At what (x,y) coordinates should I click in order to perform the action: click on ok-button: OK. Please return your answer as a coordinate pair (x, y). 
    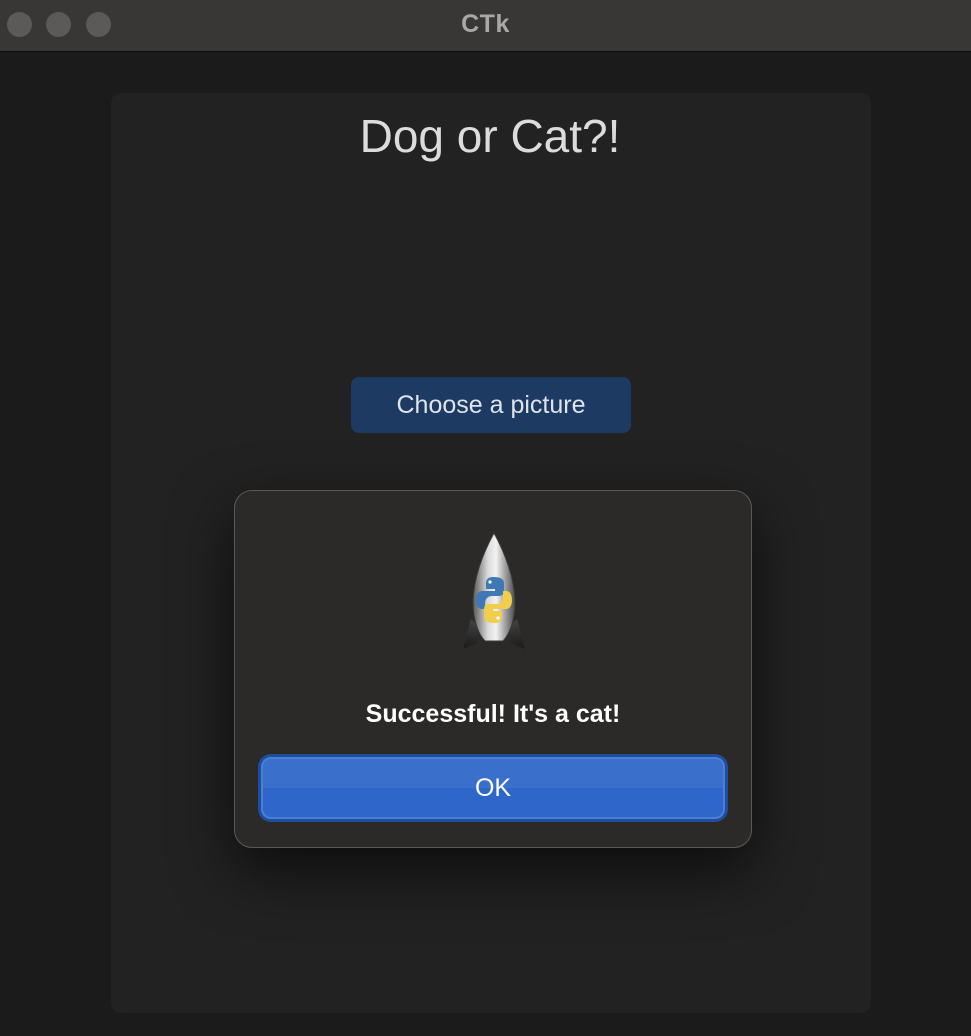
    Looking at the image, I should click on (493, 788).